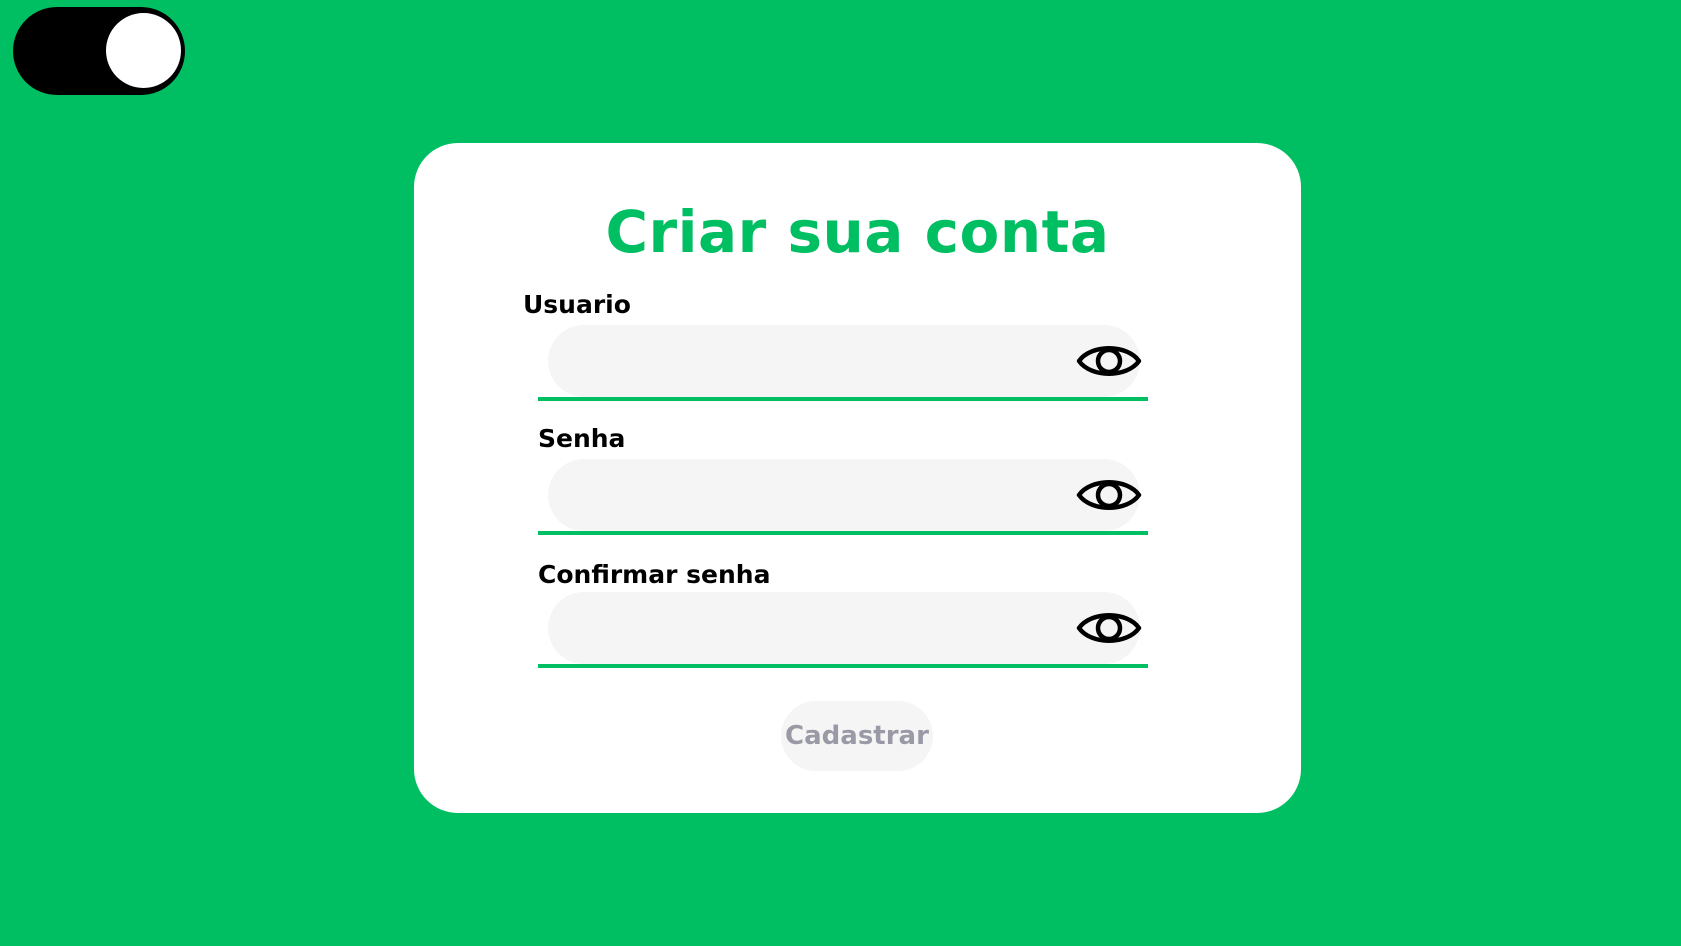 This screenshot has height=946, width=1681. I want to click on submit-button: Cadastrar, so click(857, 736).